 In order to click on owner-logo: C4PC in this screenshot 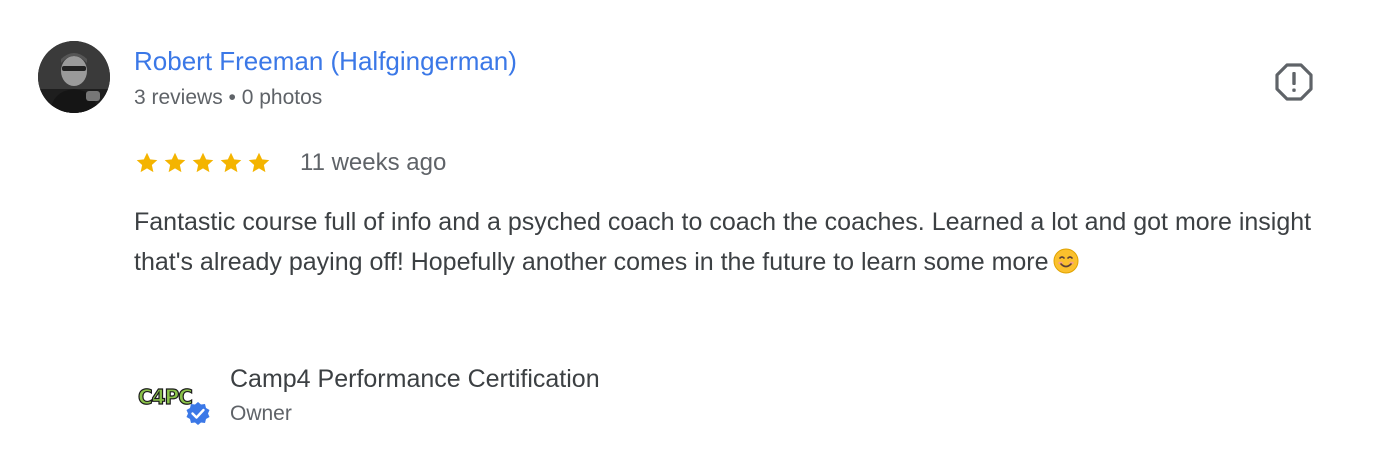, I will do `click(176, 404)`.